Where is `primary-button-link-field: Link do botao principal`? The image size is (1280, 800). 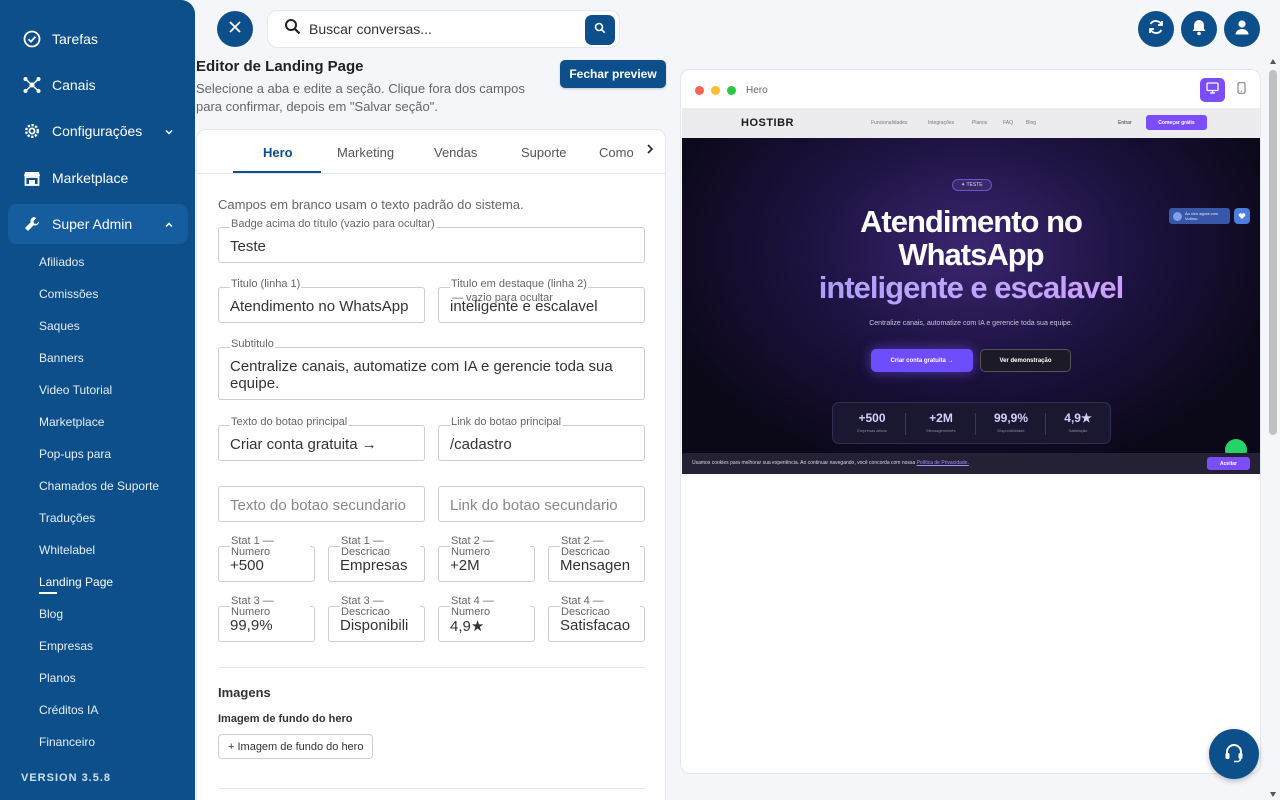
primary-button-link-field: Link do botao principal is located at coordinates (541, 438).